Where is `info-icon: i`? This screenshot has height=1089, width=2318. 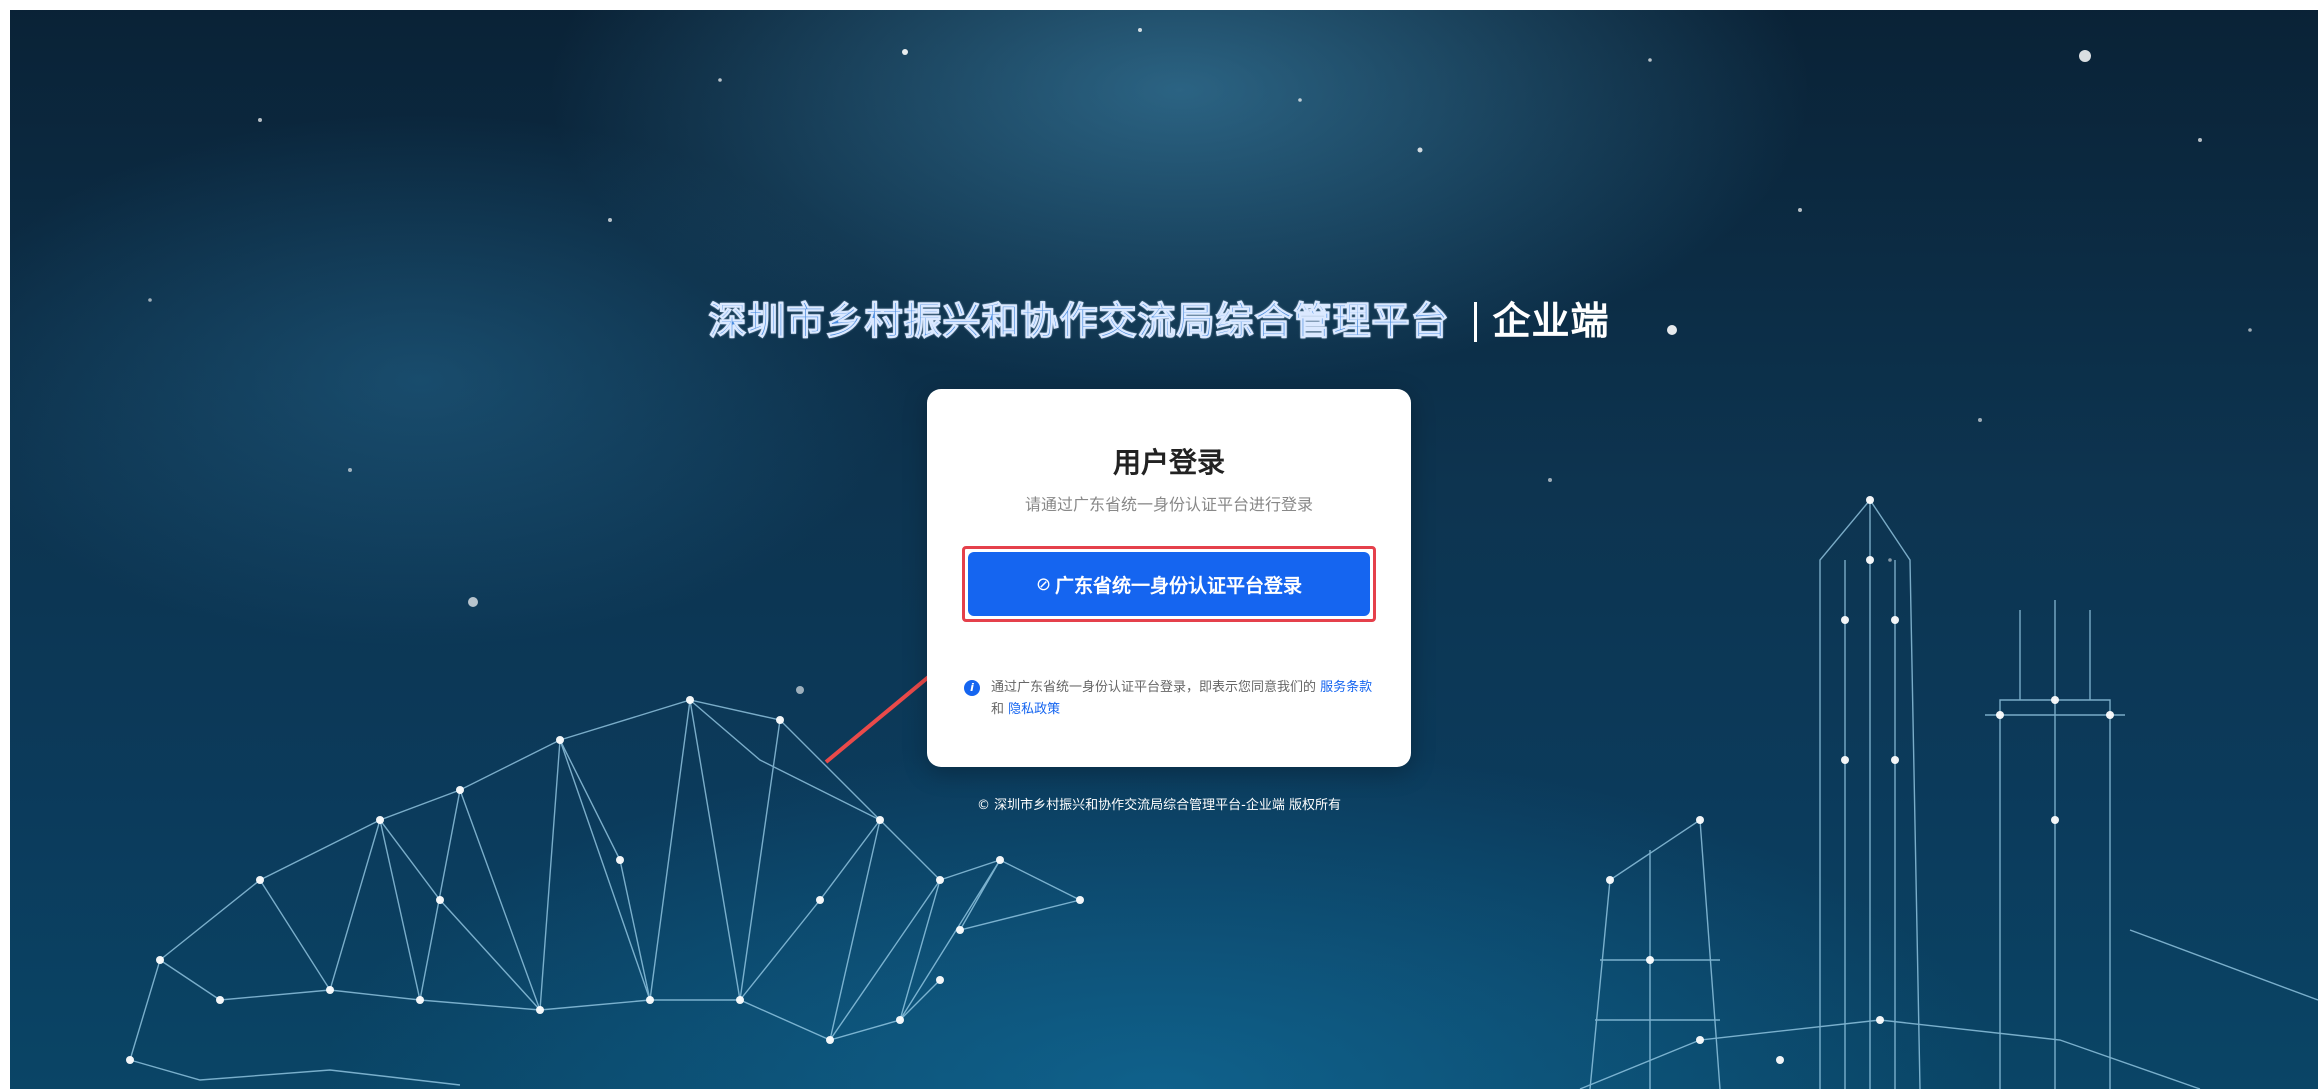
info-icon: i is located at coordinates (972, 688).